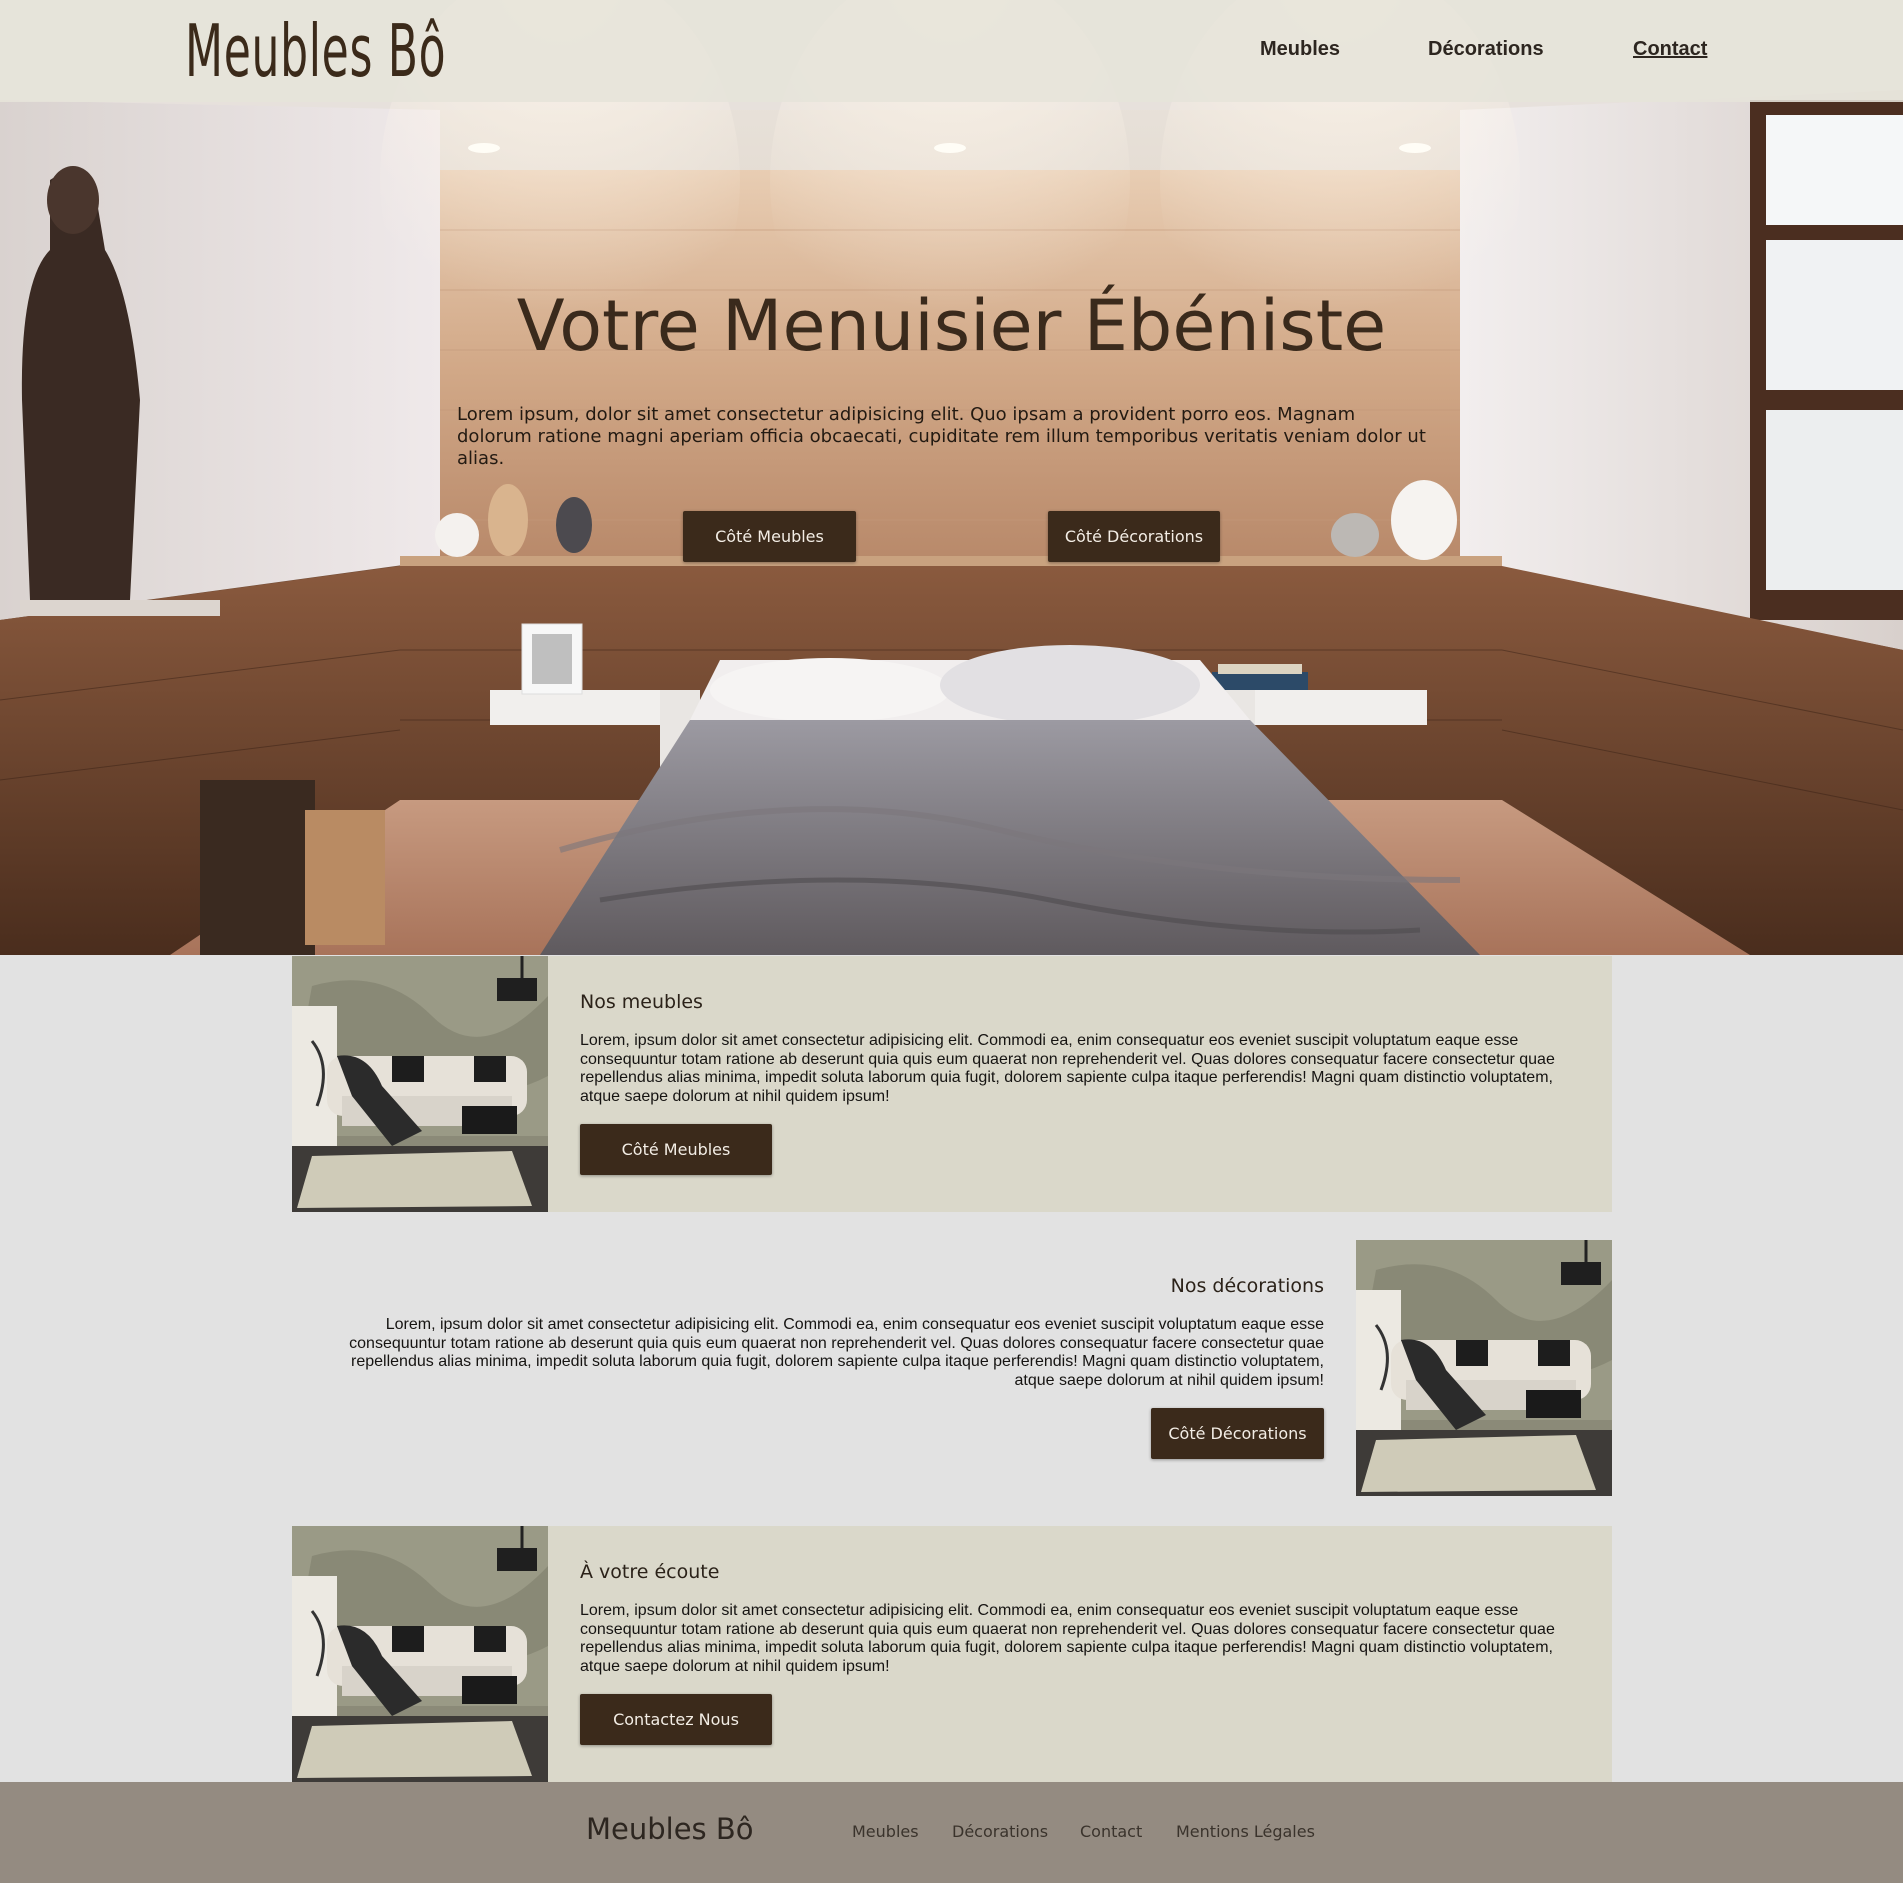  What do you see at coordinates (885, 1831) in the screenshot?
I see `footer-meubles-link: Meubles` at bounding box center [885, 1831].